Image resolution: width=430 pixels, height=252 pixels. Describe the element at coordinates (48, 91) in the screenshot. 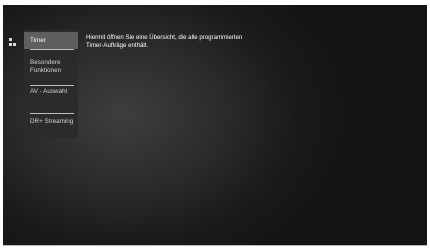

I see `menu-item-label: AV - Auswahl` at that location.